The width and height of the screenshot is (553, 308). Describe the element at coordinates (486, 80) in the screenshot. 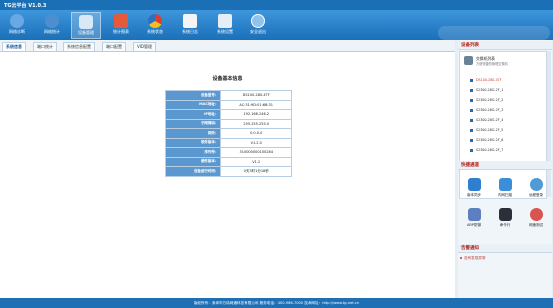

I see `device-item: DS100-280-4TF` at that location.